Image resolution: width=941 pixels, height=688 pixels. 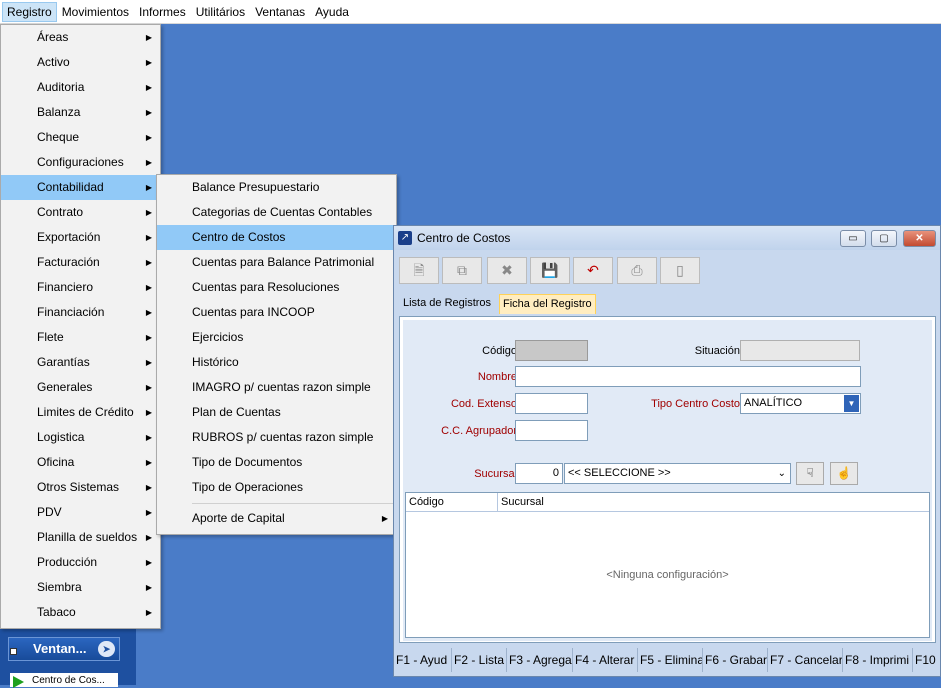 What do you see at coordinates (80, 162) in the screenshot?
I see `menu-item-configuraciones: Configuraciones ▶` at bounding box center [80, 162].